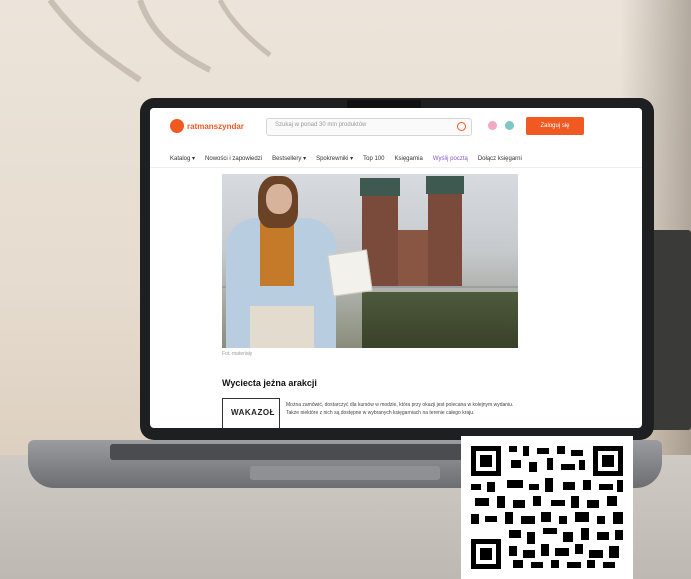 The image size is (691, 579). I want to click on site-logo: ratmanszyndar, so click(207, 126).